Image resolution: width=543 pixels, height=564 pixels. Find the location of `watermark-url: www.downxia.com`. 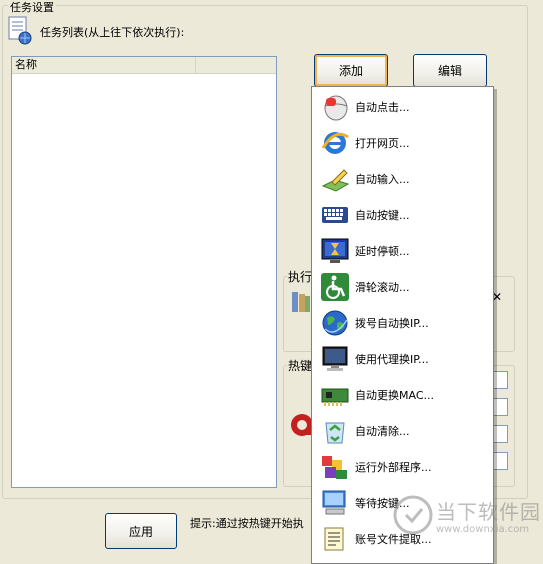

watermark-url: www.downxia.com is located at coordinates (483, 529).